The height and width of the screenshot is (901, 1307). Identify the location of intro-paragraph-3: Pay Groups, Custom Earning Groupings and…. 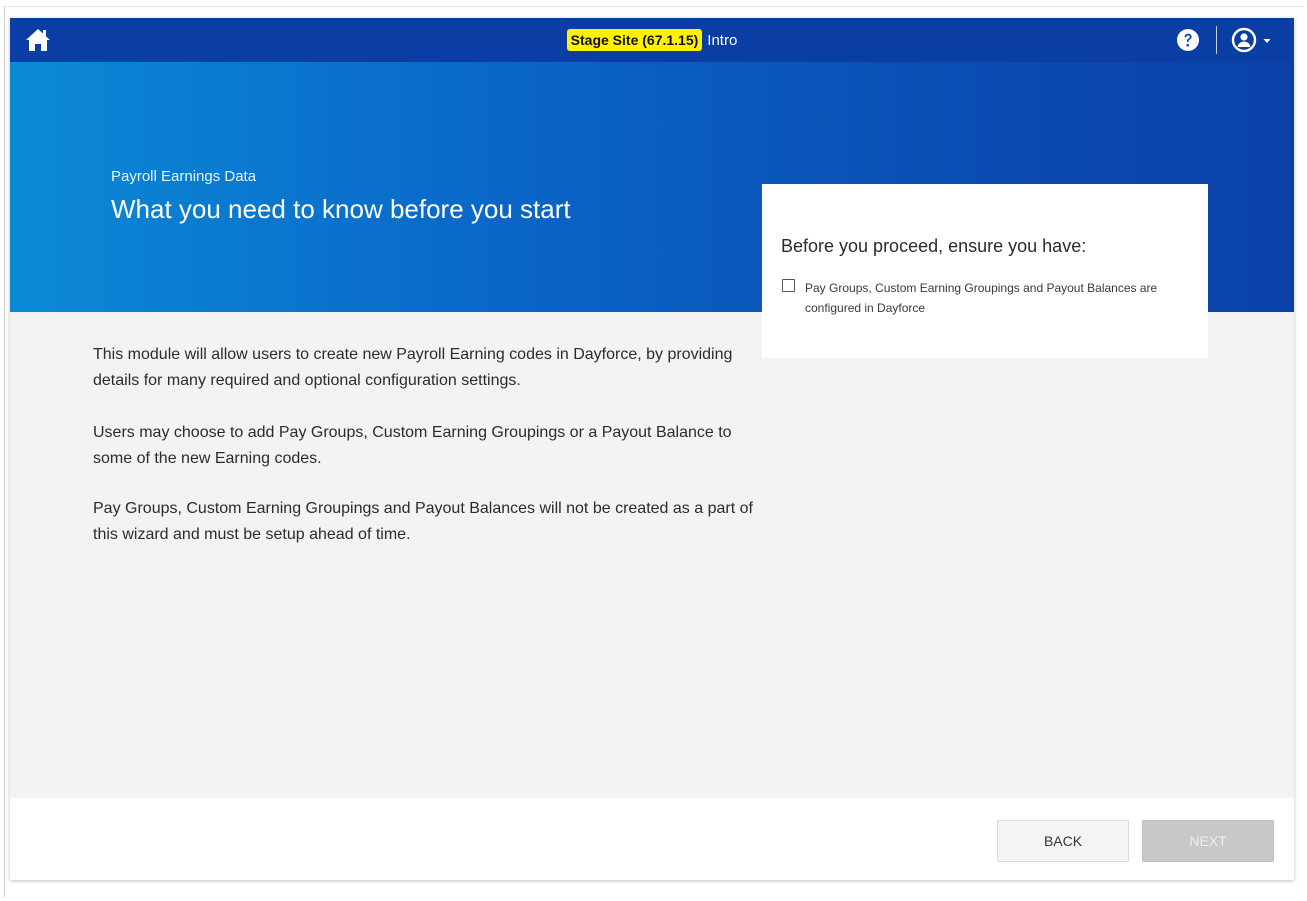
(423, 521).